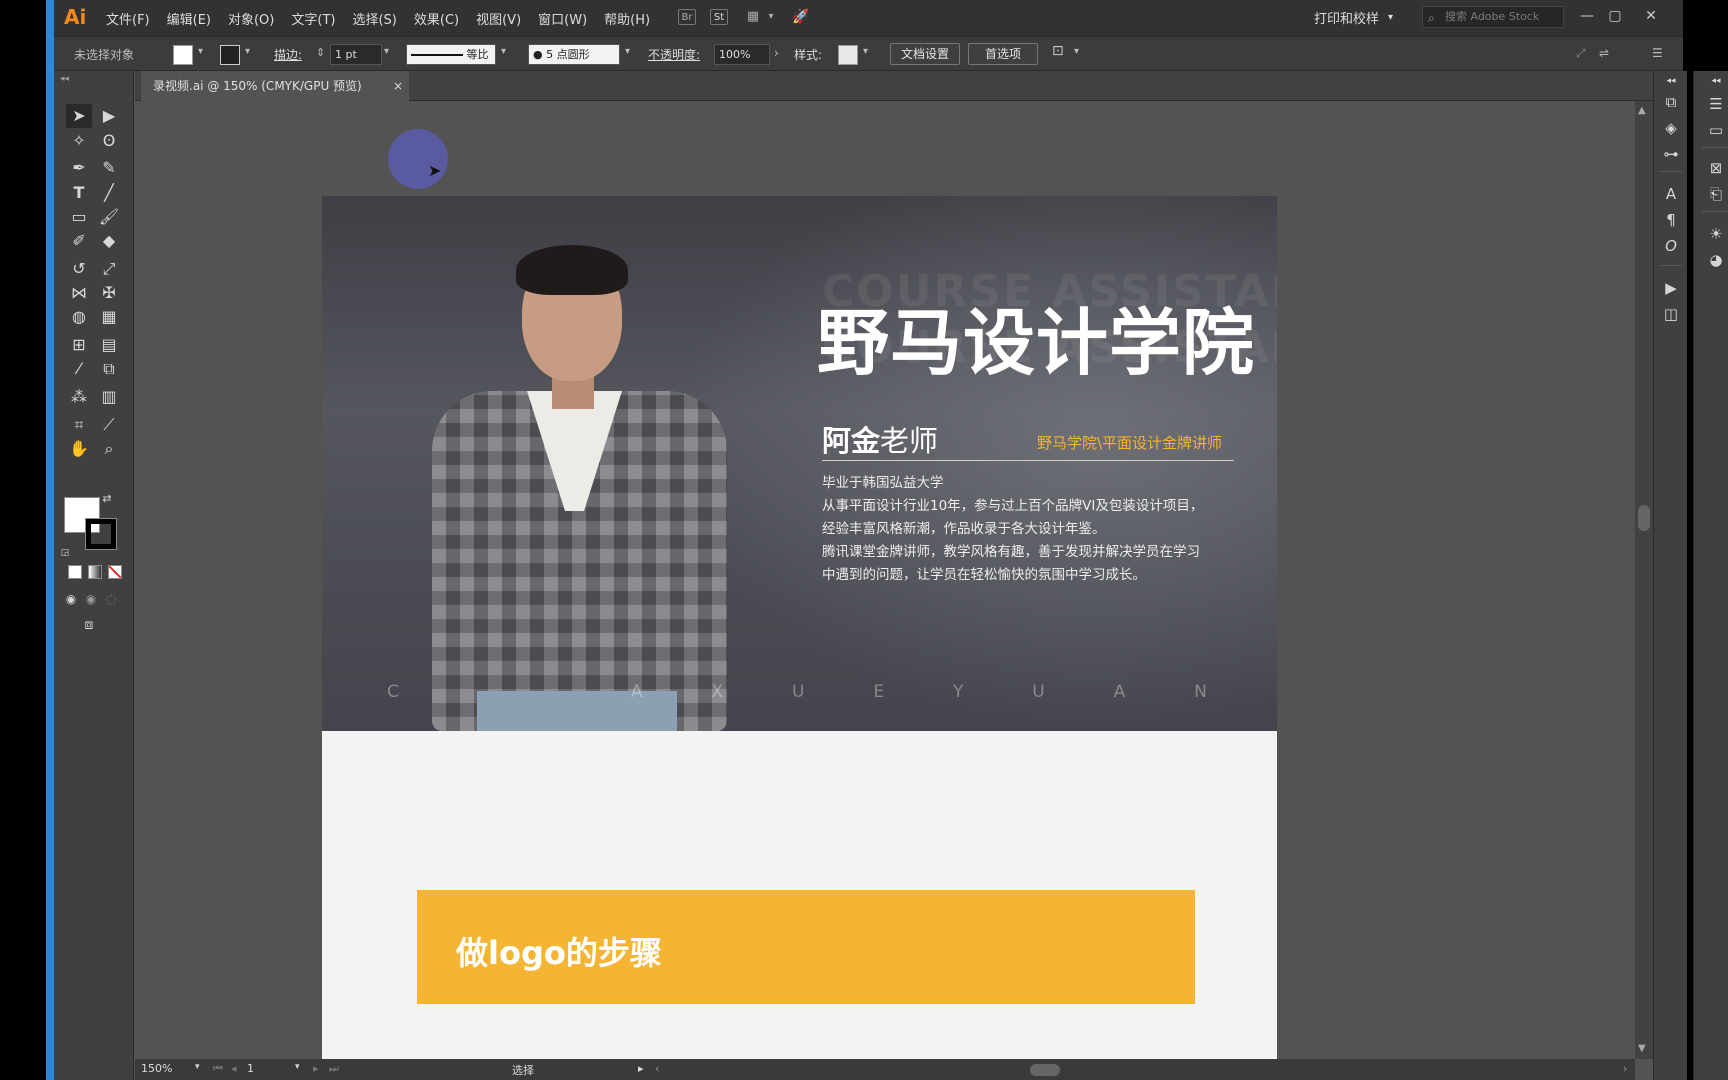  I want to click on stroke-weight-dropdown-icon: ▾, so click(386, 51).